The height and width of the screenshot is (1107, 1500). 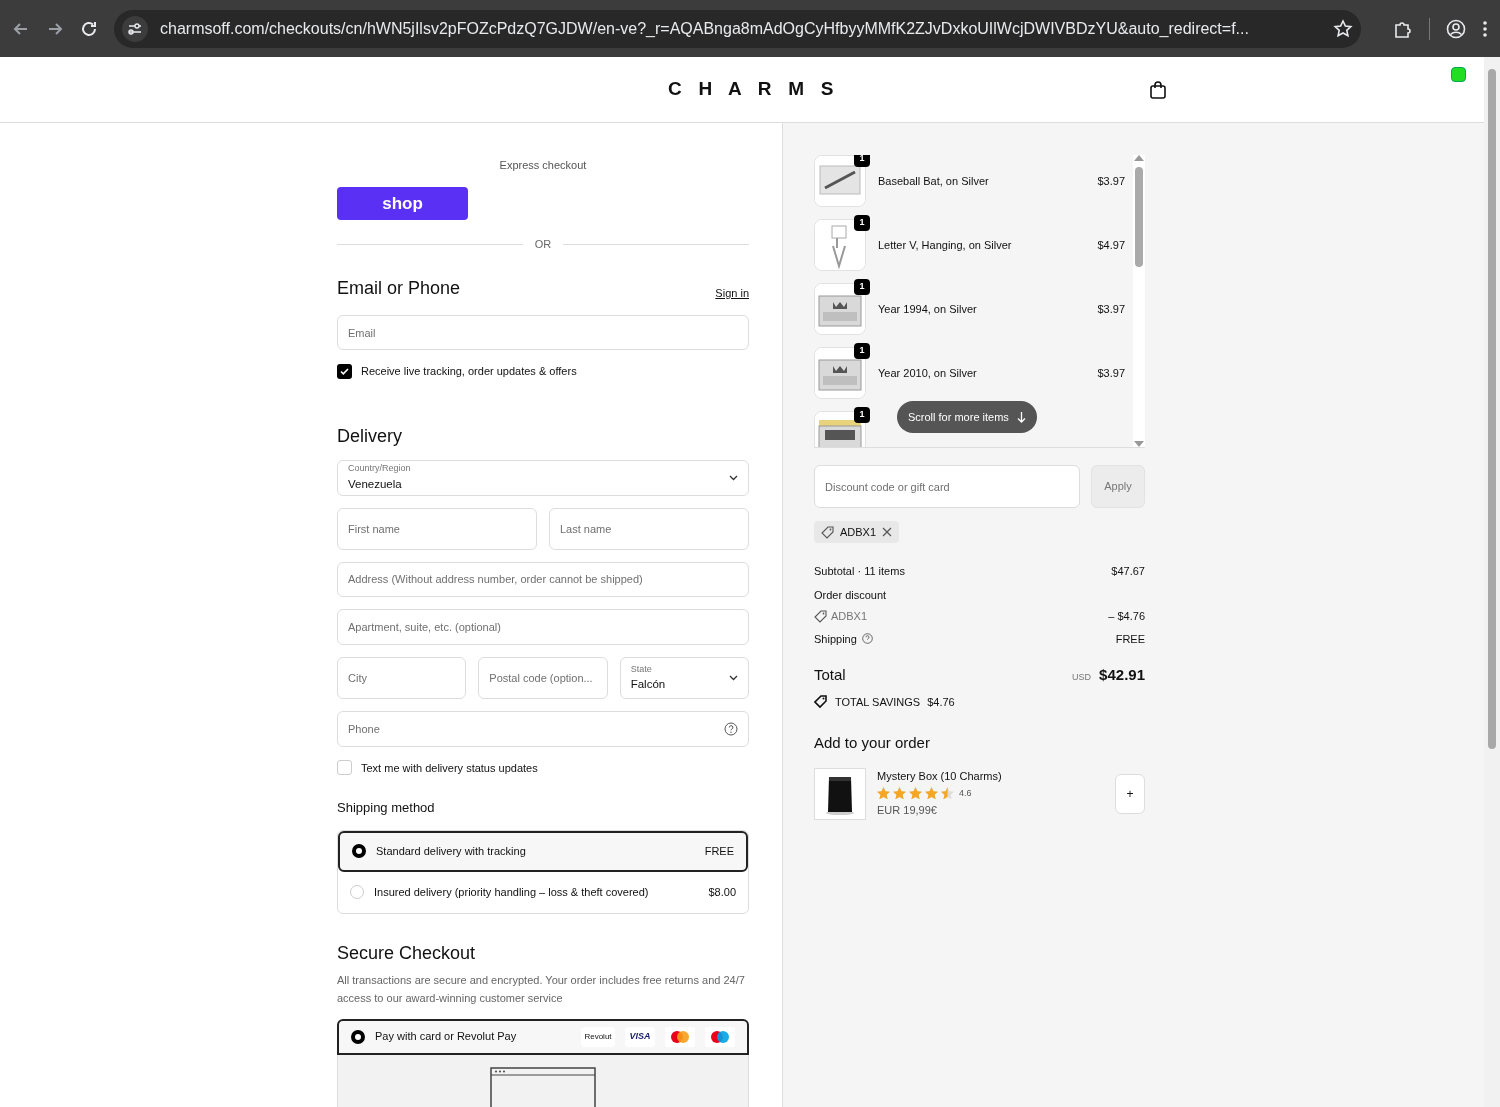 What do you see at coordinates (835, 639) in the screenshot?
I see `summary-label: Shipping` at bounding box center [835, 639].